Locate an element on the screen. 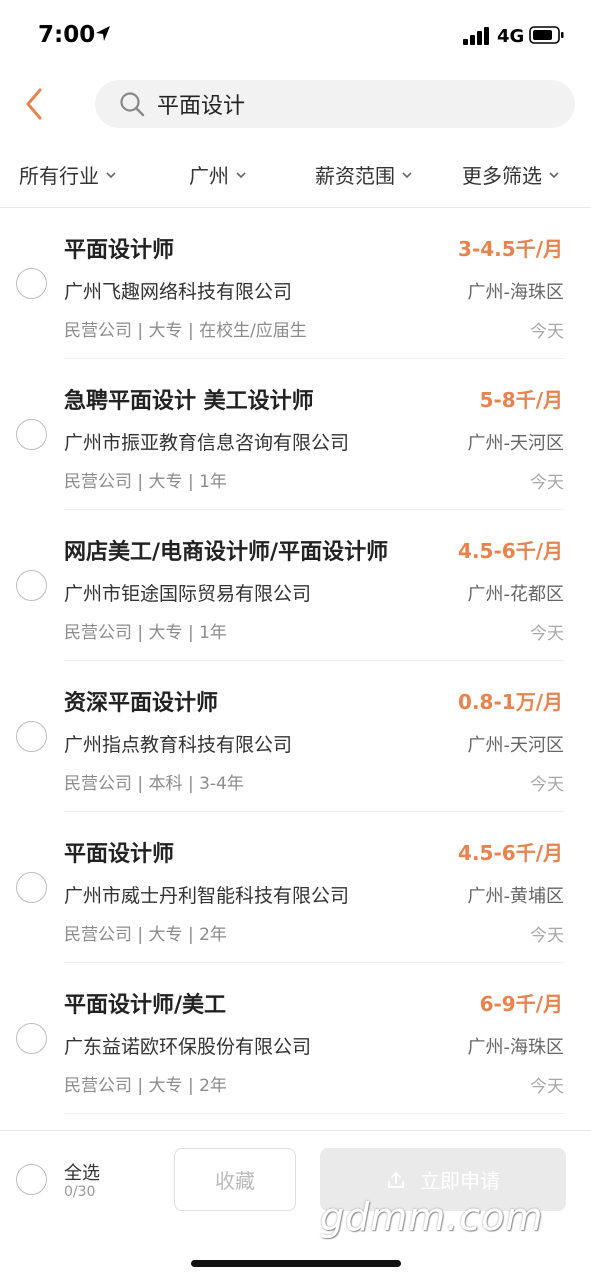 This screenshot has width=591, height=1280. status-bar: 7:00 4G is located at coordinates (295, 36).